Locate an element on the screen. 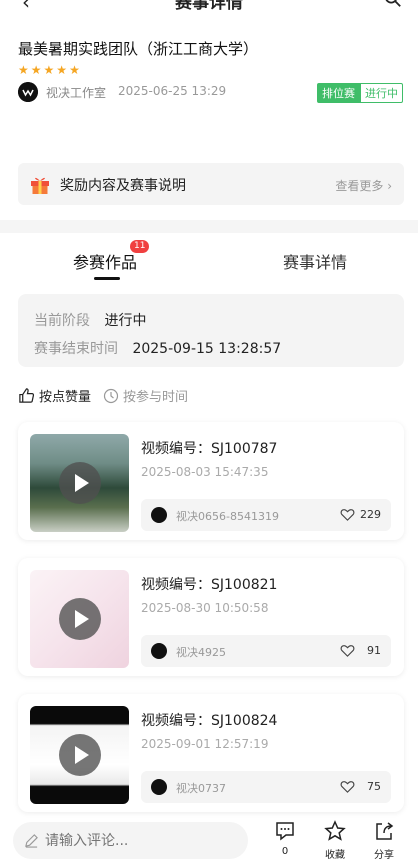  end-time-row: 赛事结束时间 2025-09-15 13:28:57 is located at coordinates (157, 348).